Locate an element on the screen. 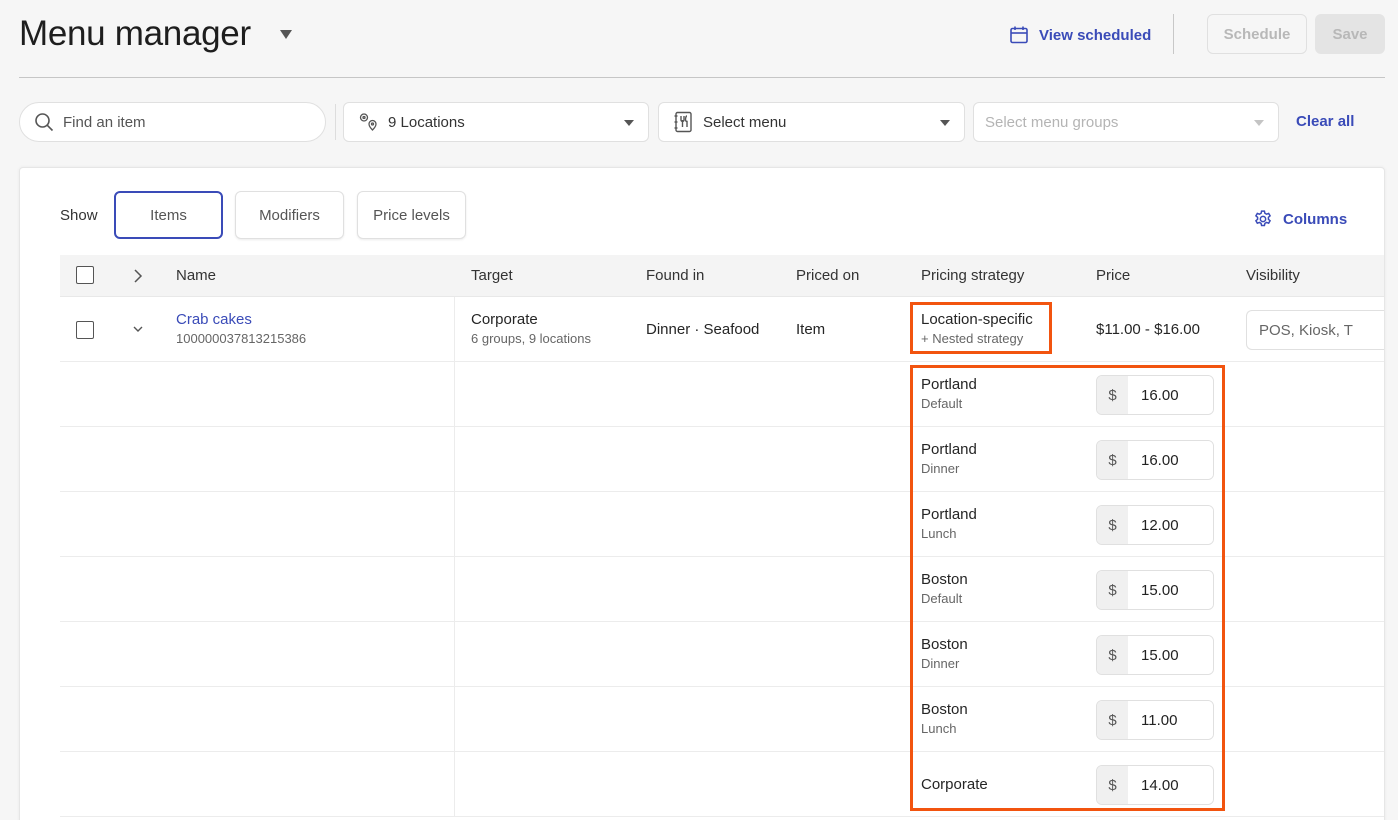  collapse-row-chevron-icon is located at coordinates (138, 329).